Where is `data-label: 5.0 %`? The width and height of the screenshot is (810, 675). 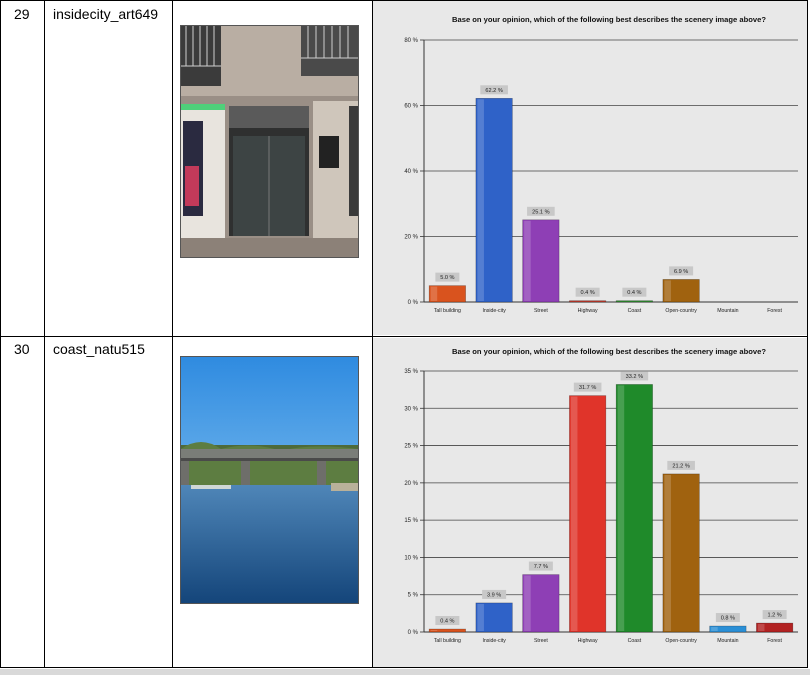 data-label: 5.0 % is located at coordinates (447, 278).